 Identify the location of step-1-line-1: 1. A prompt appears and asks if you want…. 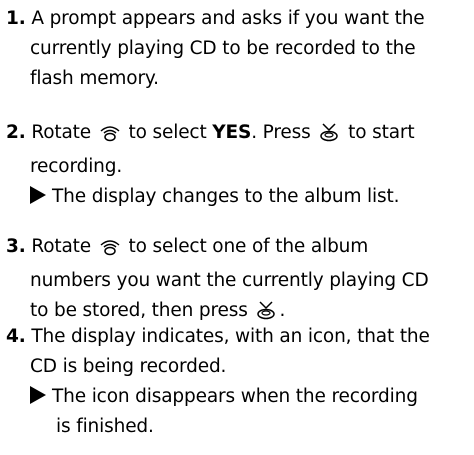
(215, 18).